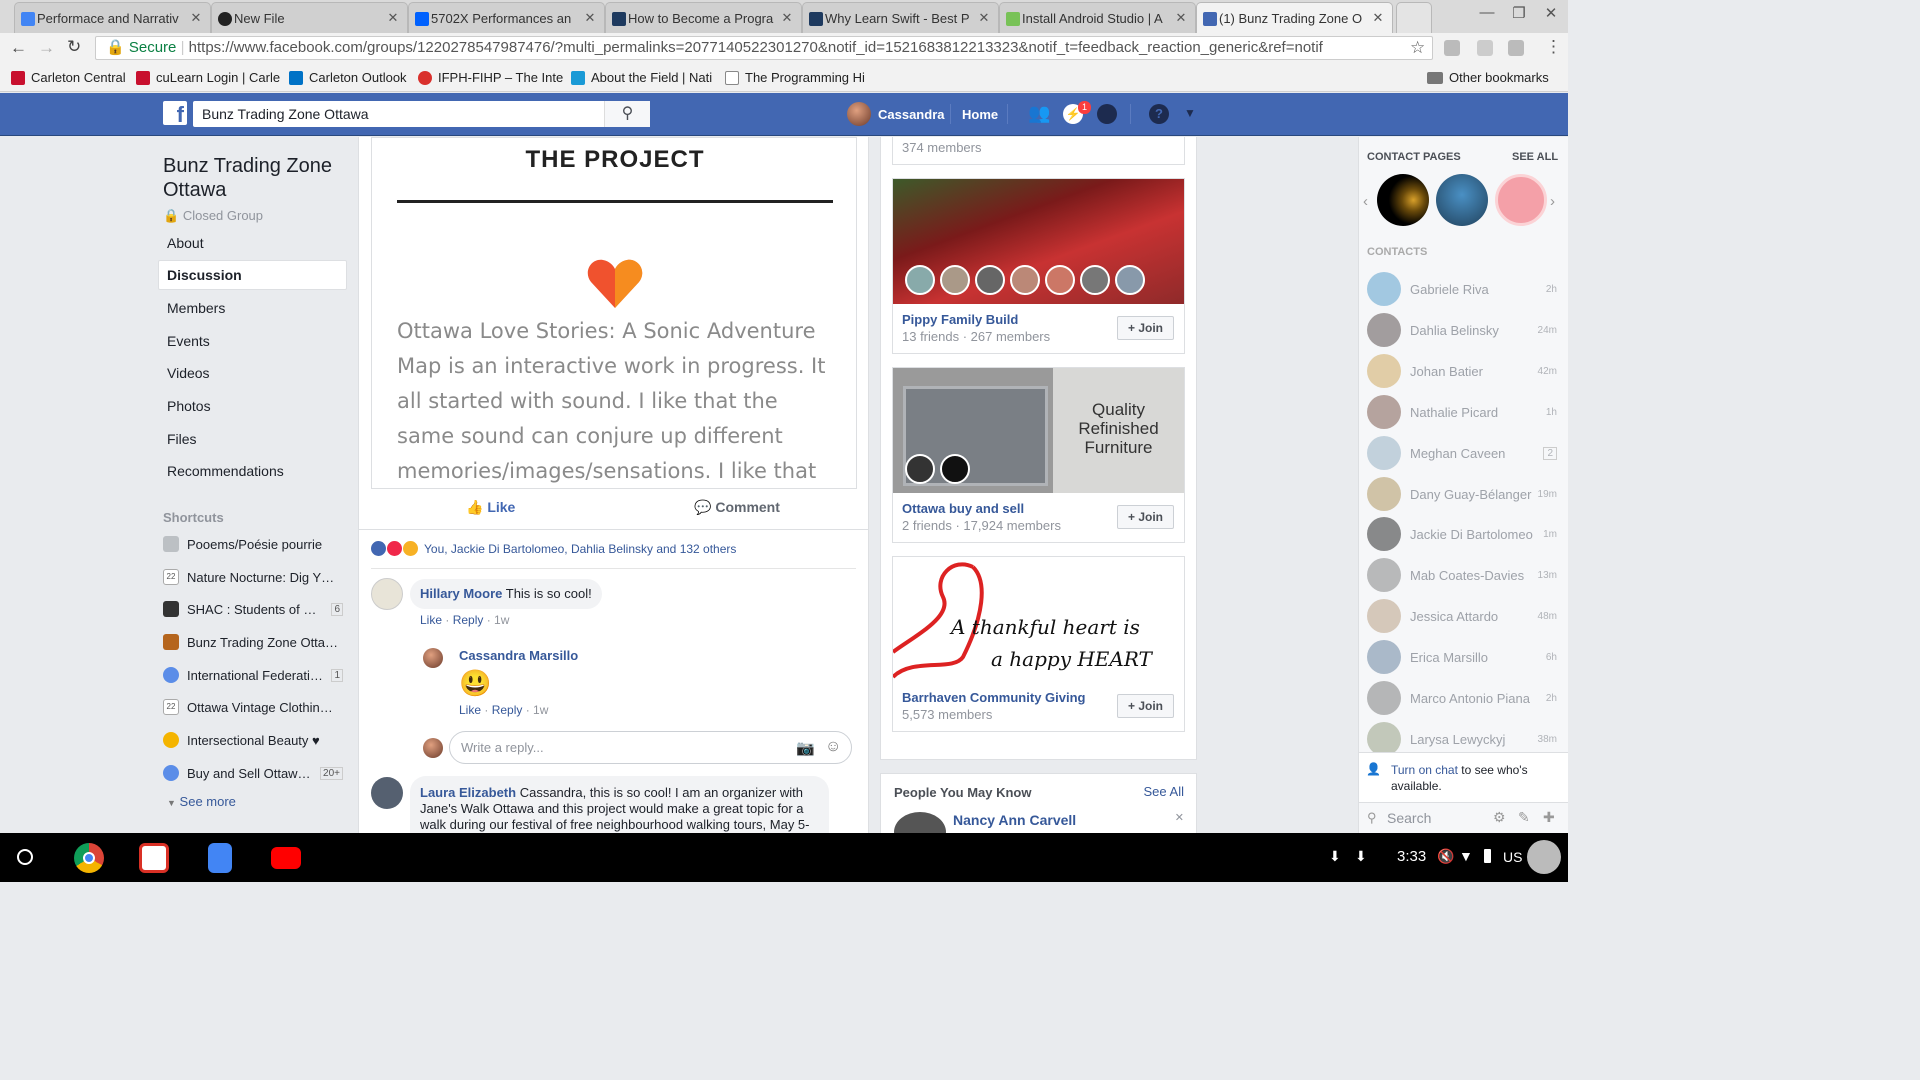 This screenshot has height=1080, width=1920. What do you see at coordinates (309, 17) in the screenshot?
I see `tab-2: New File ✕` at bounding box center [309, 17].